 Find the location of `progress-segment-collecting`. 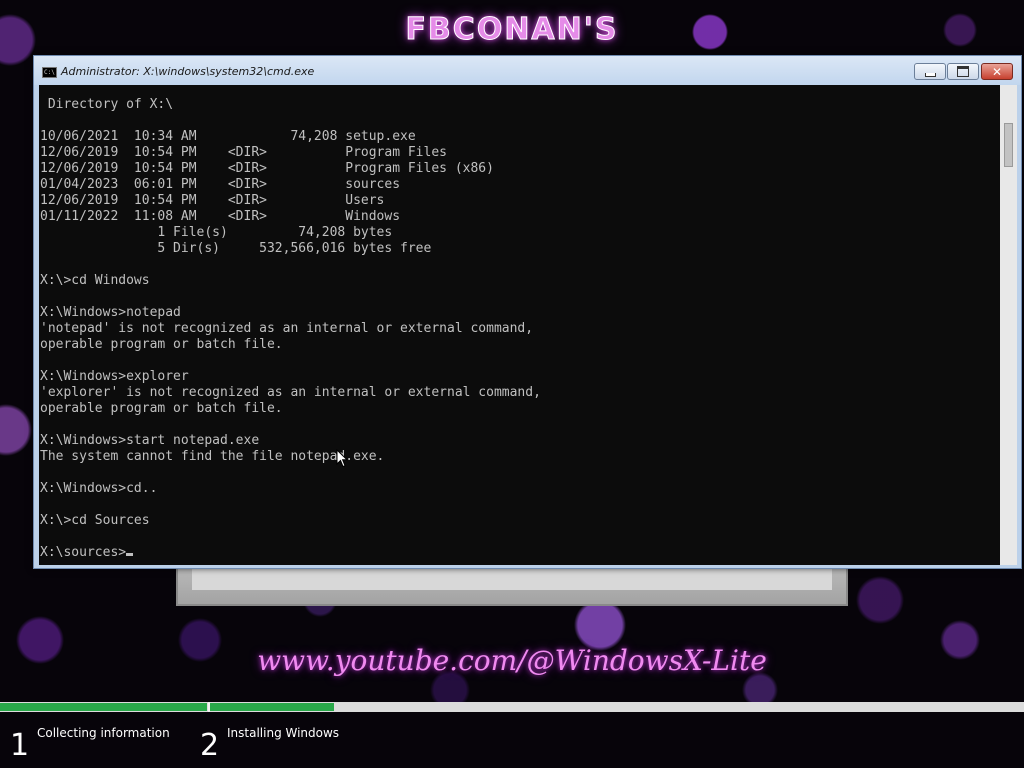

progress-segment-collecting is located at coordinates (103, 707).